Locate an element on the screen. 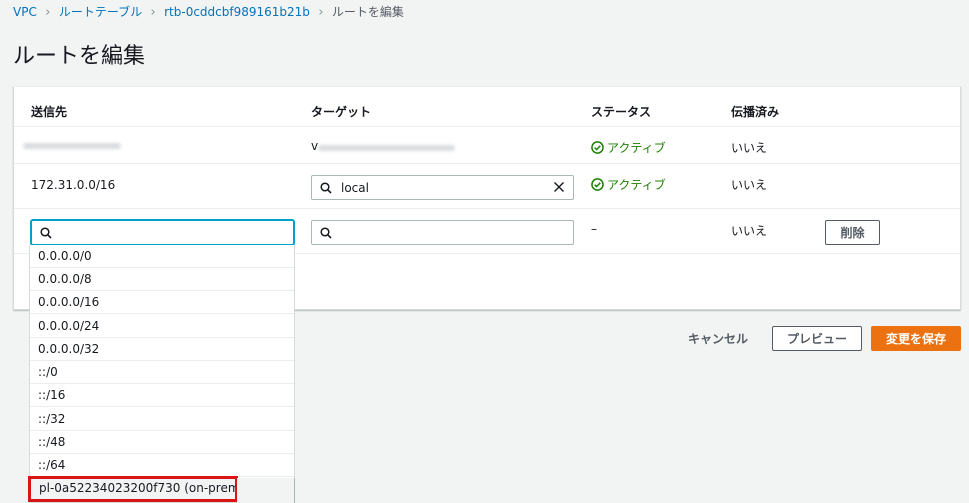 Image resolution: width=969 pixels, height=503 pixels. row3-destination-input is located at coordinates (162, 232).